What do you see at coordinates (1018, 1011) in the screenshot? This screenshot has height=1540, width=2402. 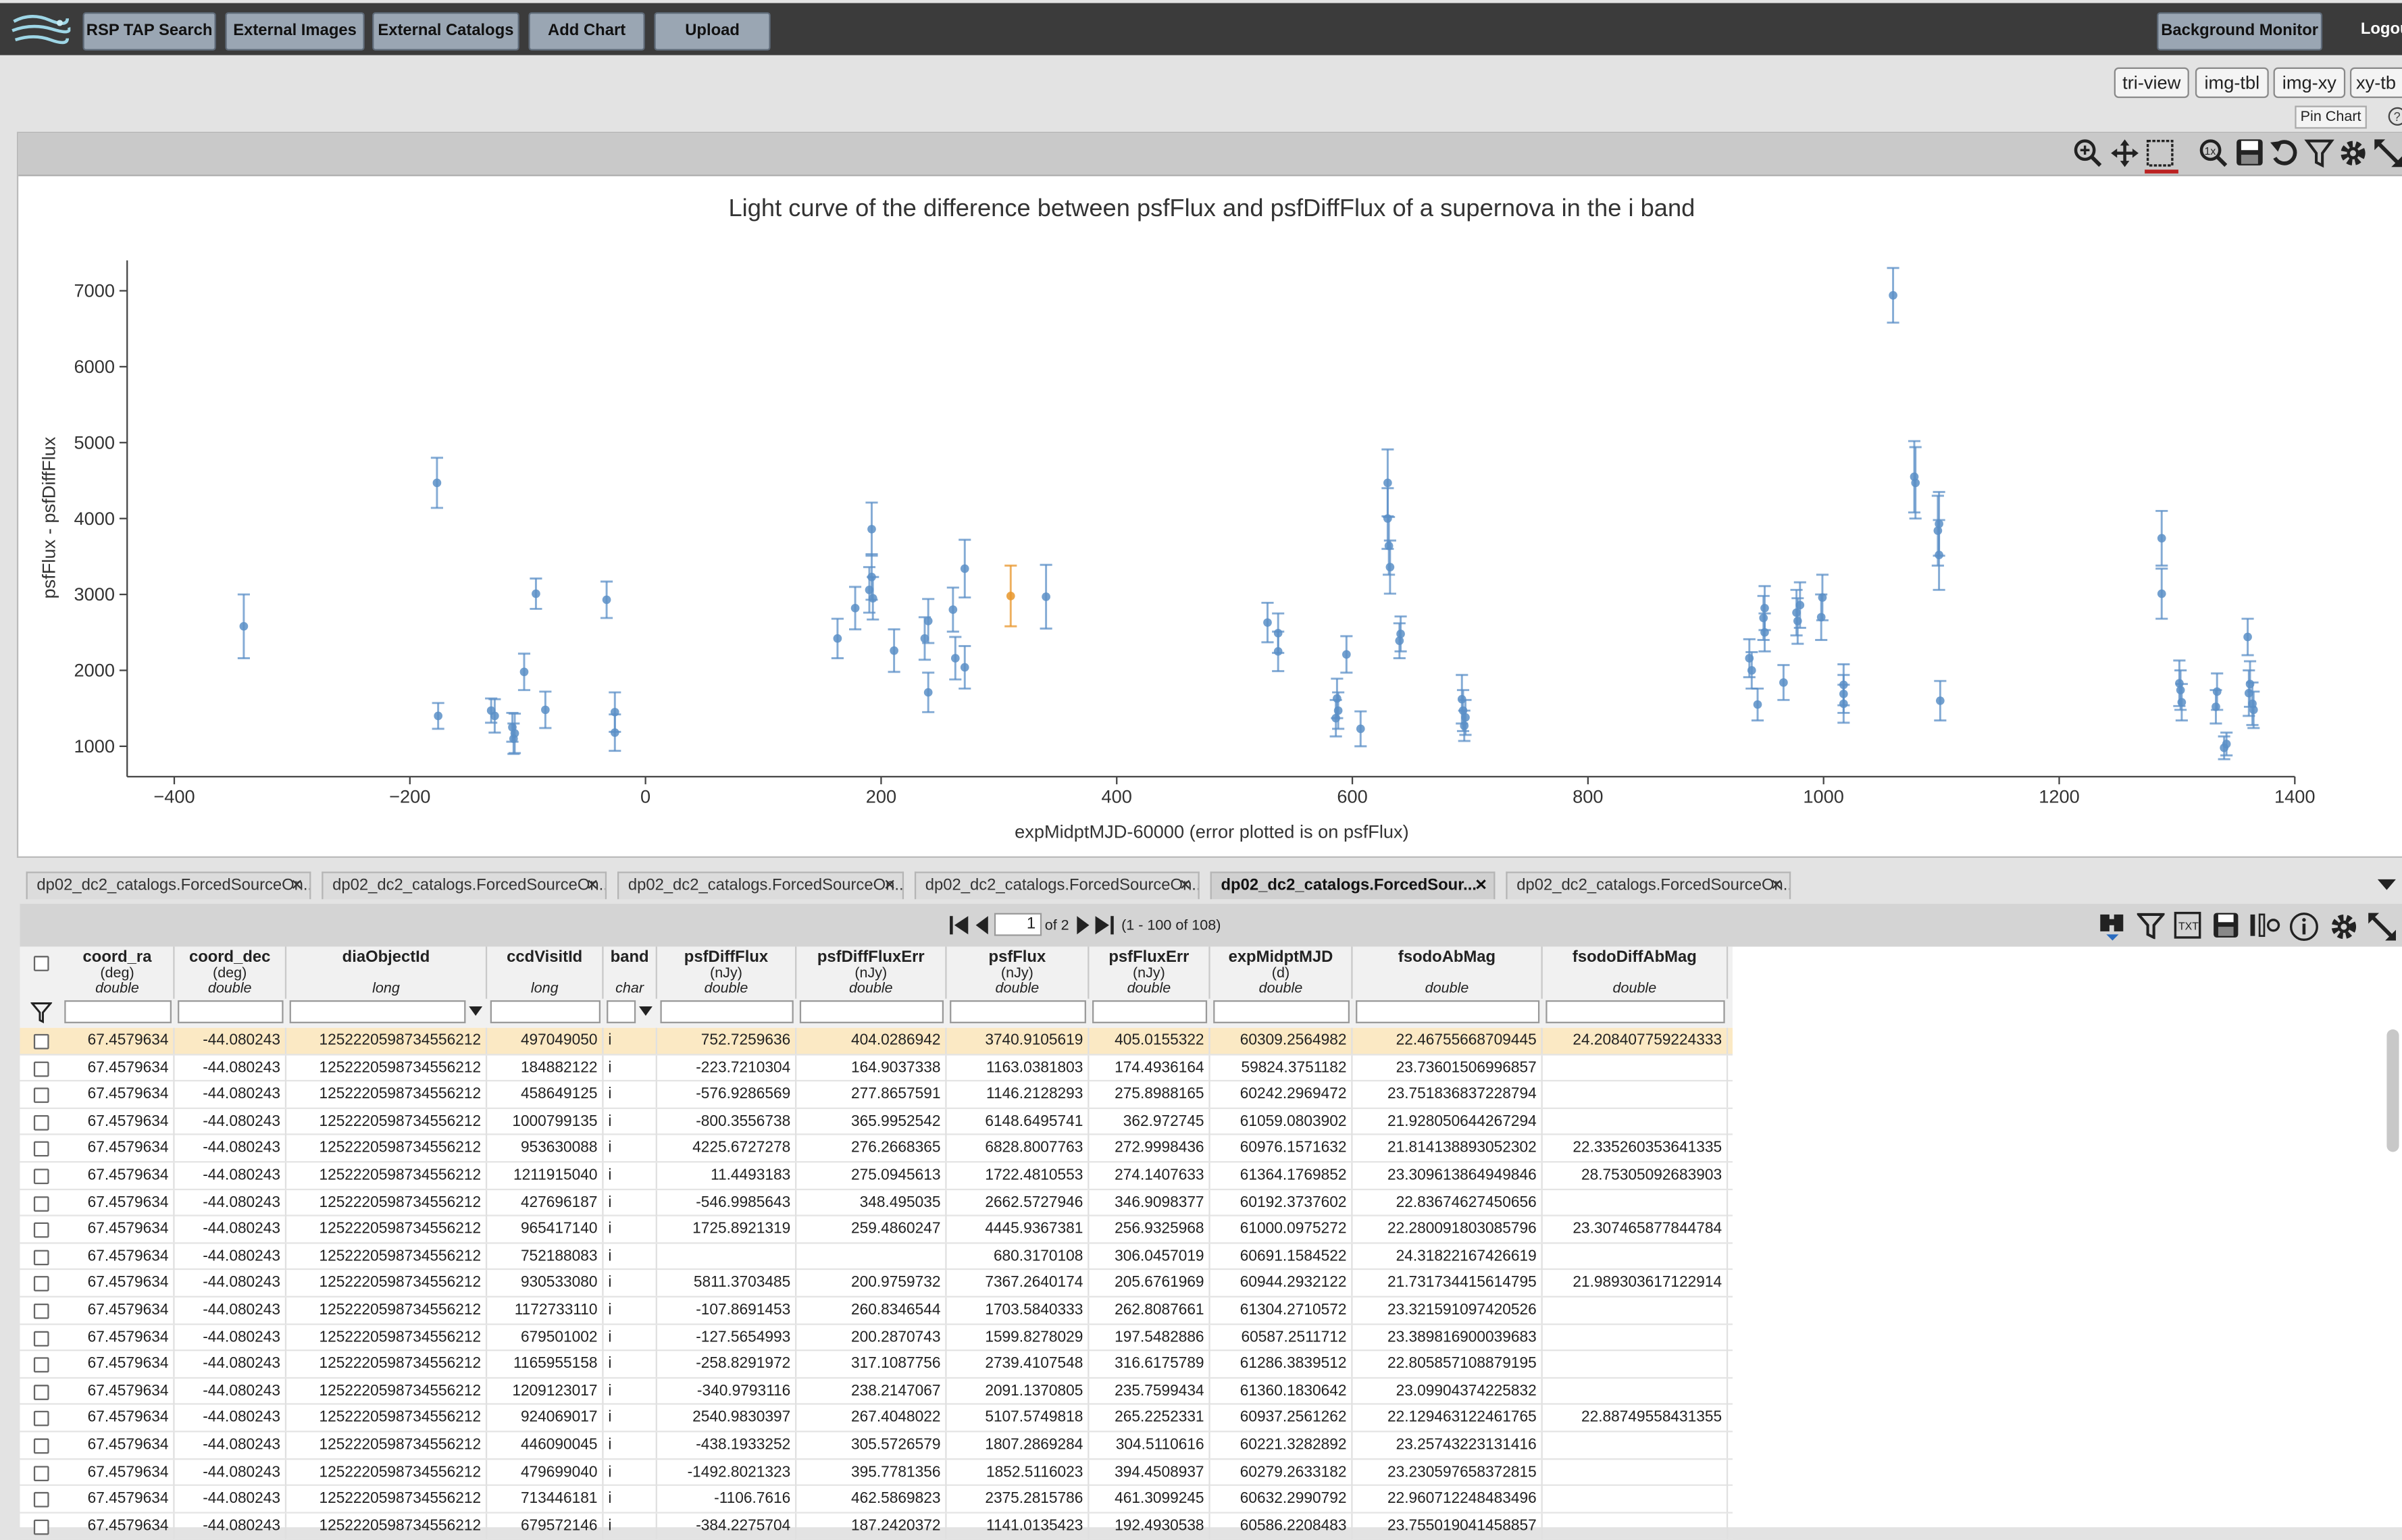 I see `filter-input-psfflux` at bounding box center [1018, 1011].